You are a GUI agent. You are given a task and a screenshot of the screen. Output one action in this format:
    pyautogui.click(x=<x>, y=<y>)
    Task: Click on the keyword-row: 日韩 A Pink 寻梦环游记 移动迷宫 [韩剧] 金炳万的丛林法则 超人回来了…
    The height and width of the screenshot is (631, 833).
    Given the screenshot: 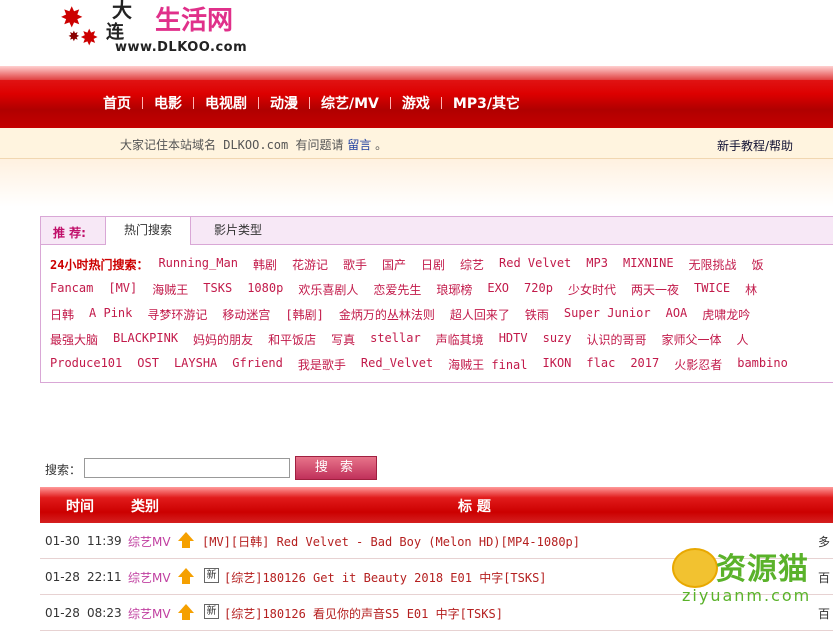 What is the action you would take?
    pyautogui.click(x=407, y=314)
    